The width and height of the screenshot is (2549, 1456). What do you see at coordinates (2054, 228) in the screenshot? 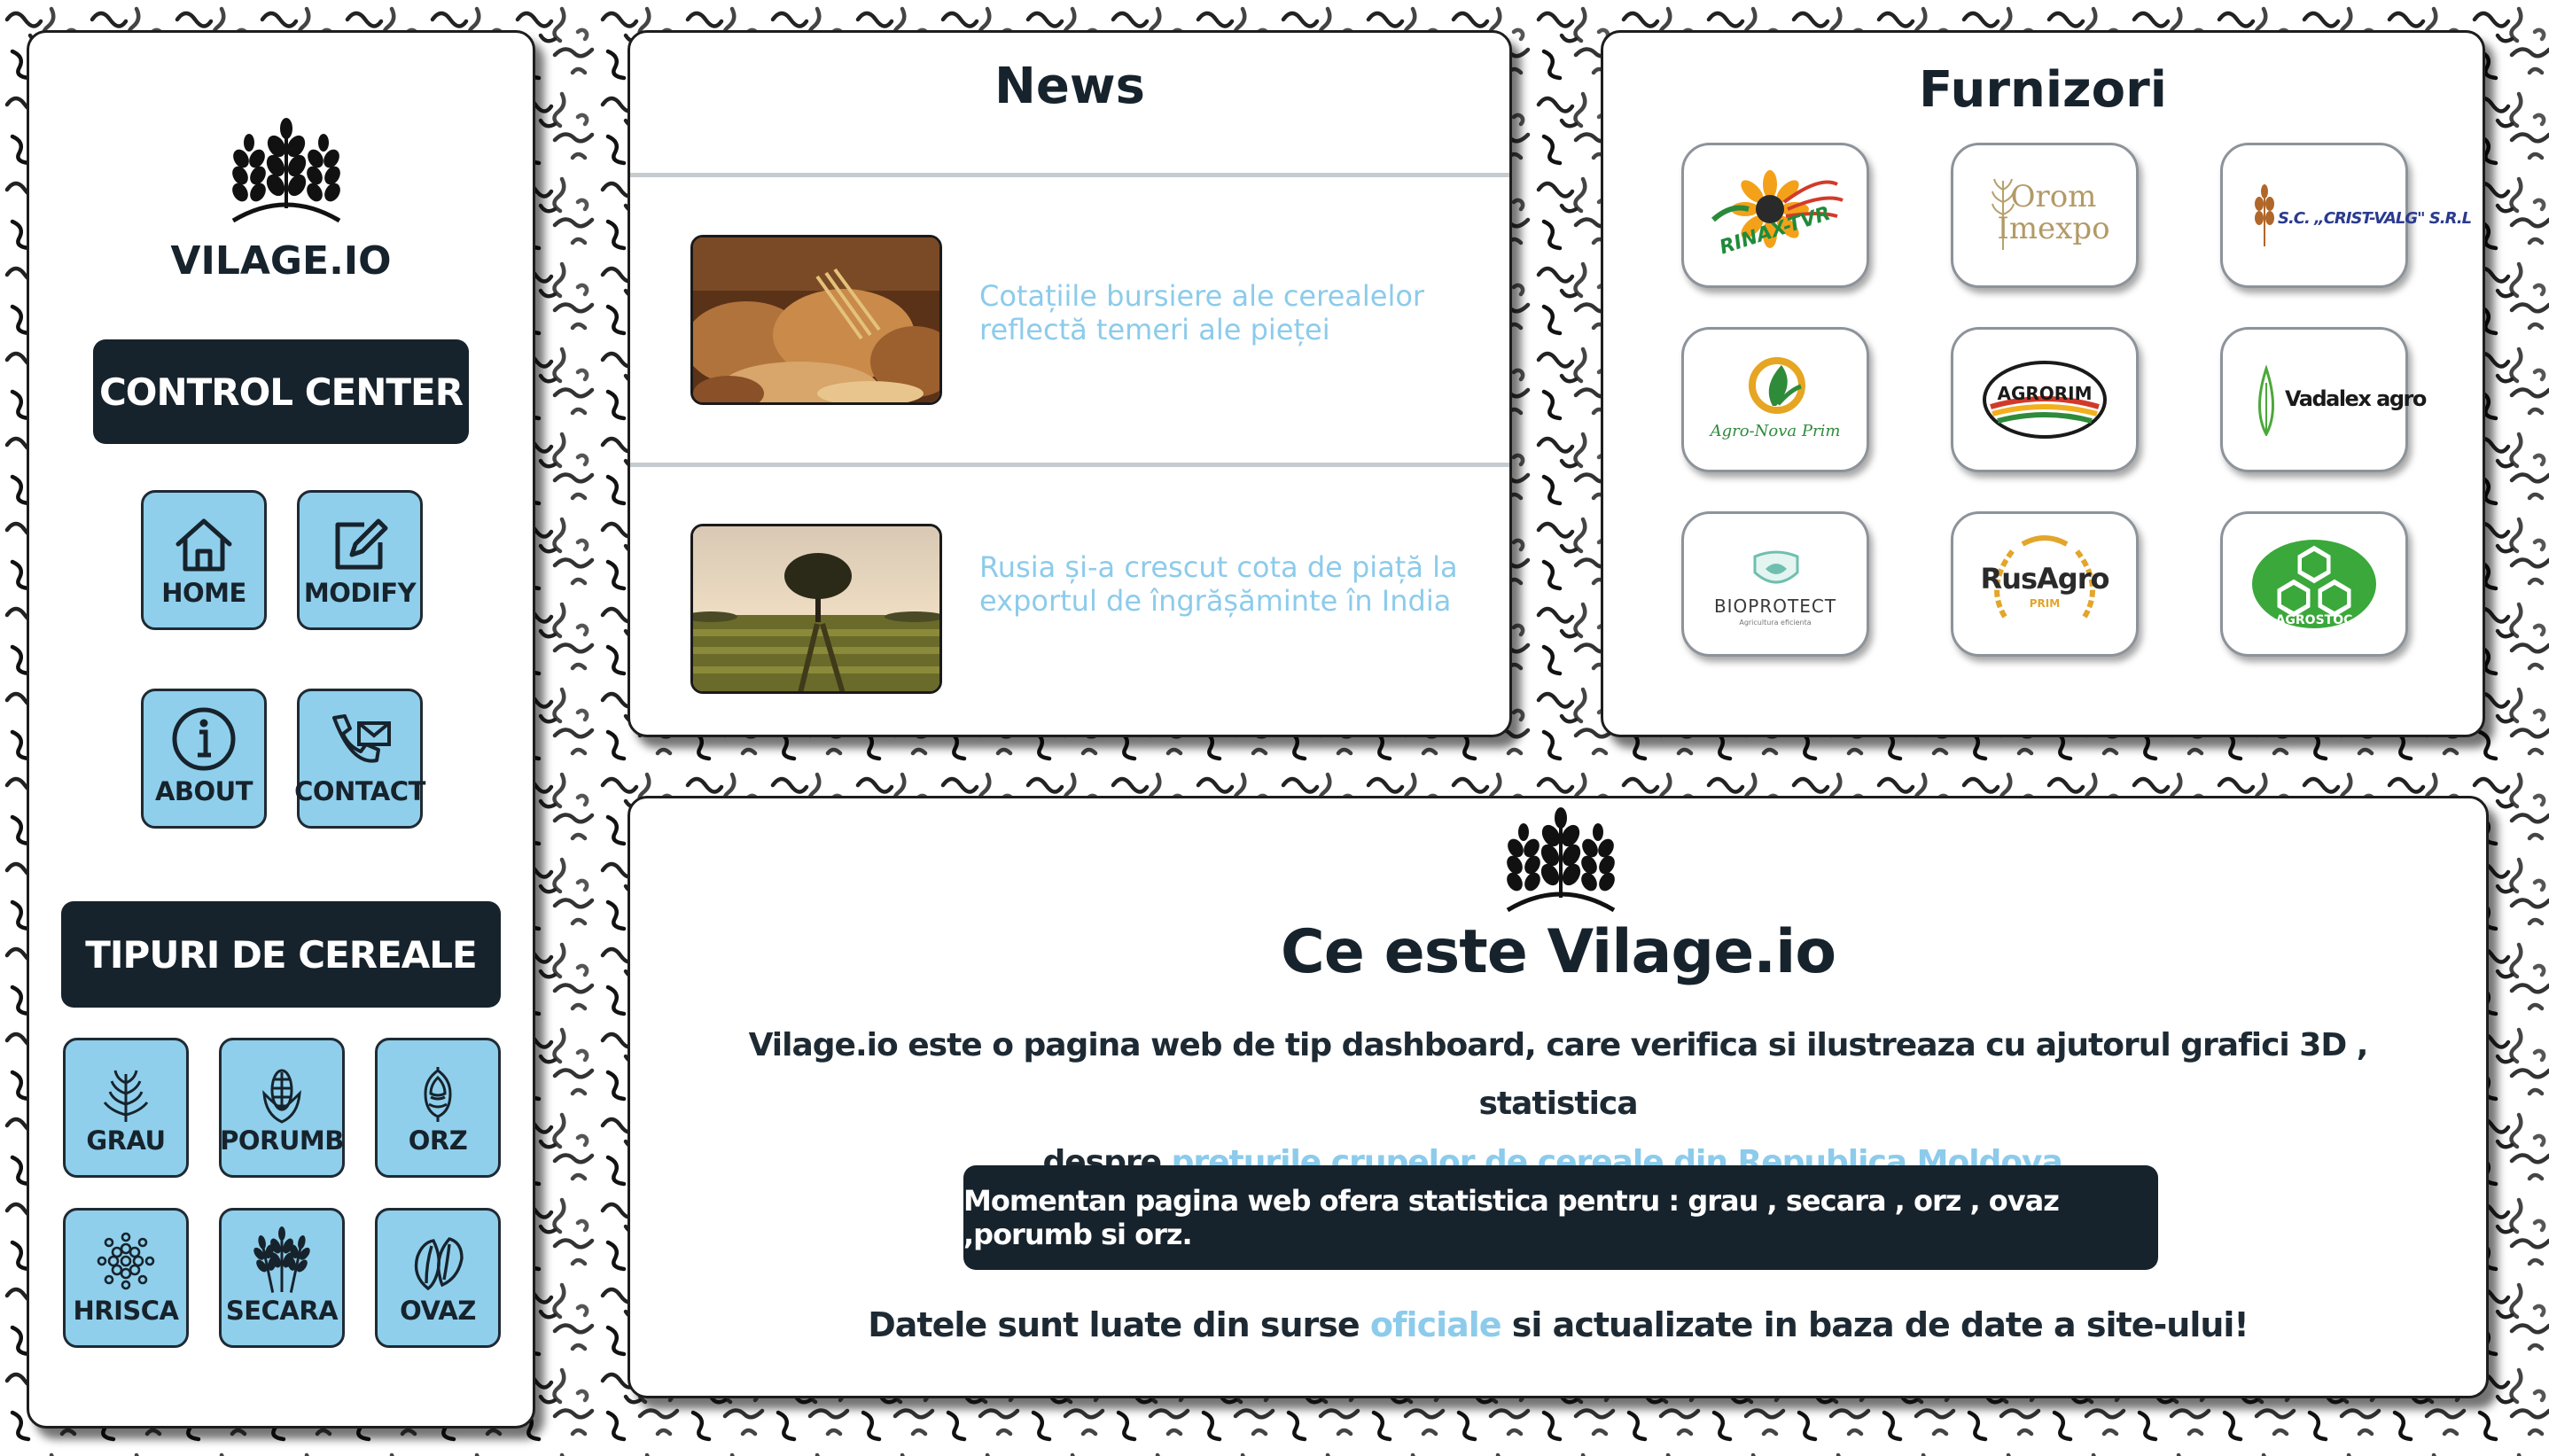
I see `supplier-orom-name2: Imexpo` at bounding box center [2054, 228].